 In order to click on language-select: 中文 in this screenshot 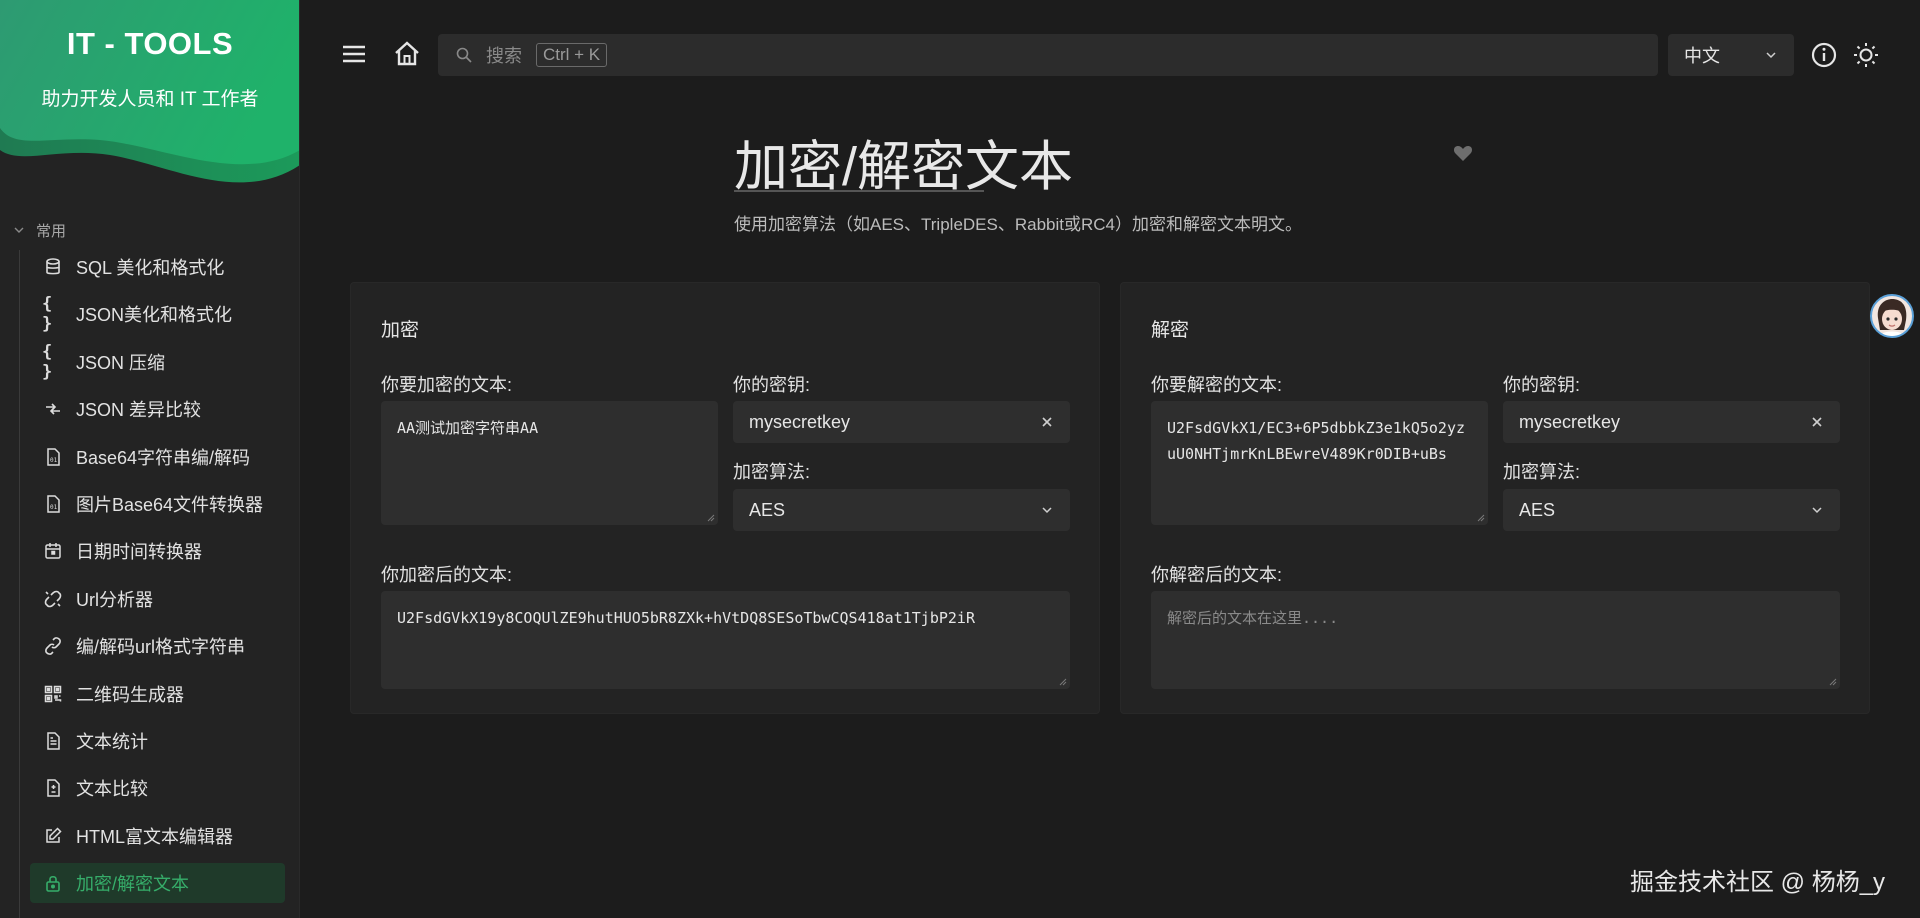, I will do `click(1731, 55)`.